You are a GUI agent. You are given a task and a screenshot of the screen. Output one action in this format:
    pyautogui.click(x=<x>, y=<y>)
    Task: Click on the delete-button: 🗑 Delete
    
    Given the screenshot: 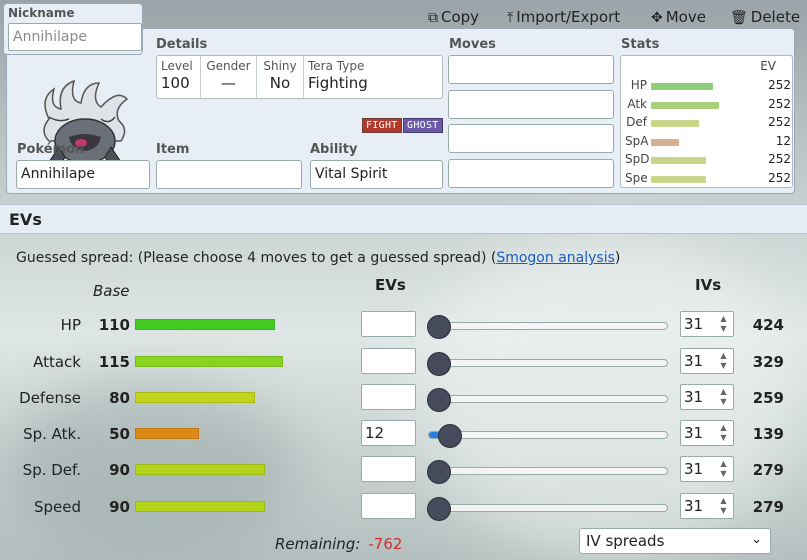 What is the action you would take?
    pyautogui.click(x=765, y=17)
    